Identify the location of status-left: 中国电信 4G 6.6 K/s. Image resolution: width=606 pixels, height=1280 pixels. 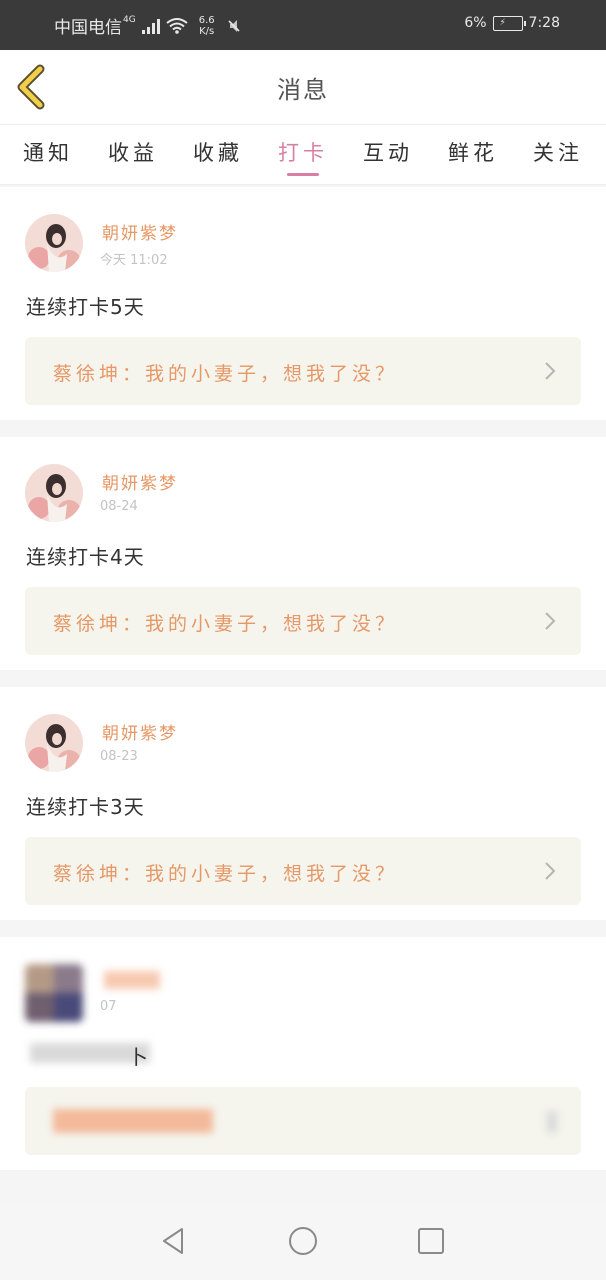
(148, 25).